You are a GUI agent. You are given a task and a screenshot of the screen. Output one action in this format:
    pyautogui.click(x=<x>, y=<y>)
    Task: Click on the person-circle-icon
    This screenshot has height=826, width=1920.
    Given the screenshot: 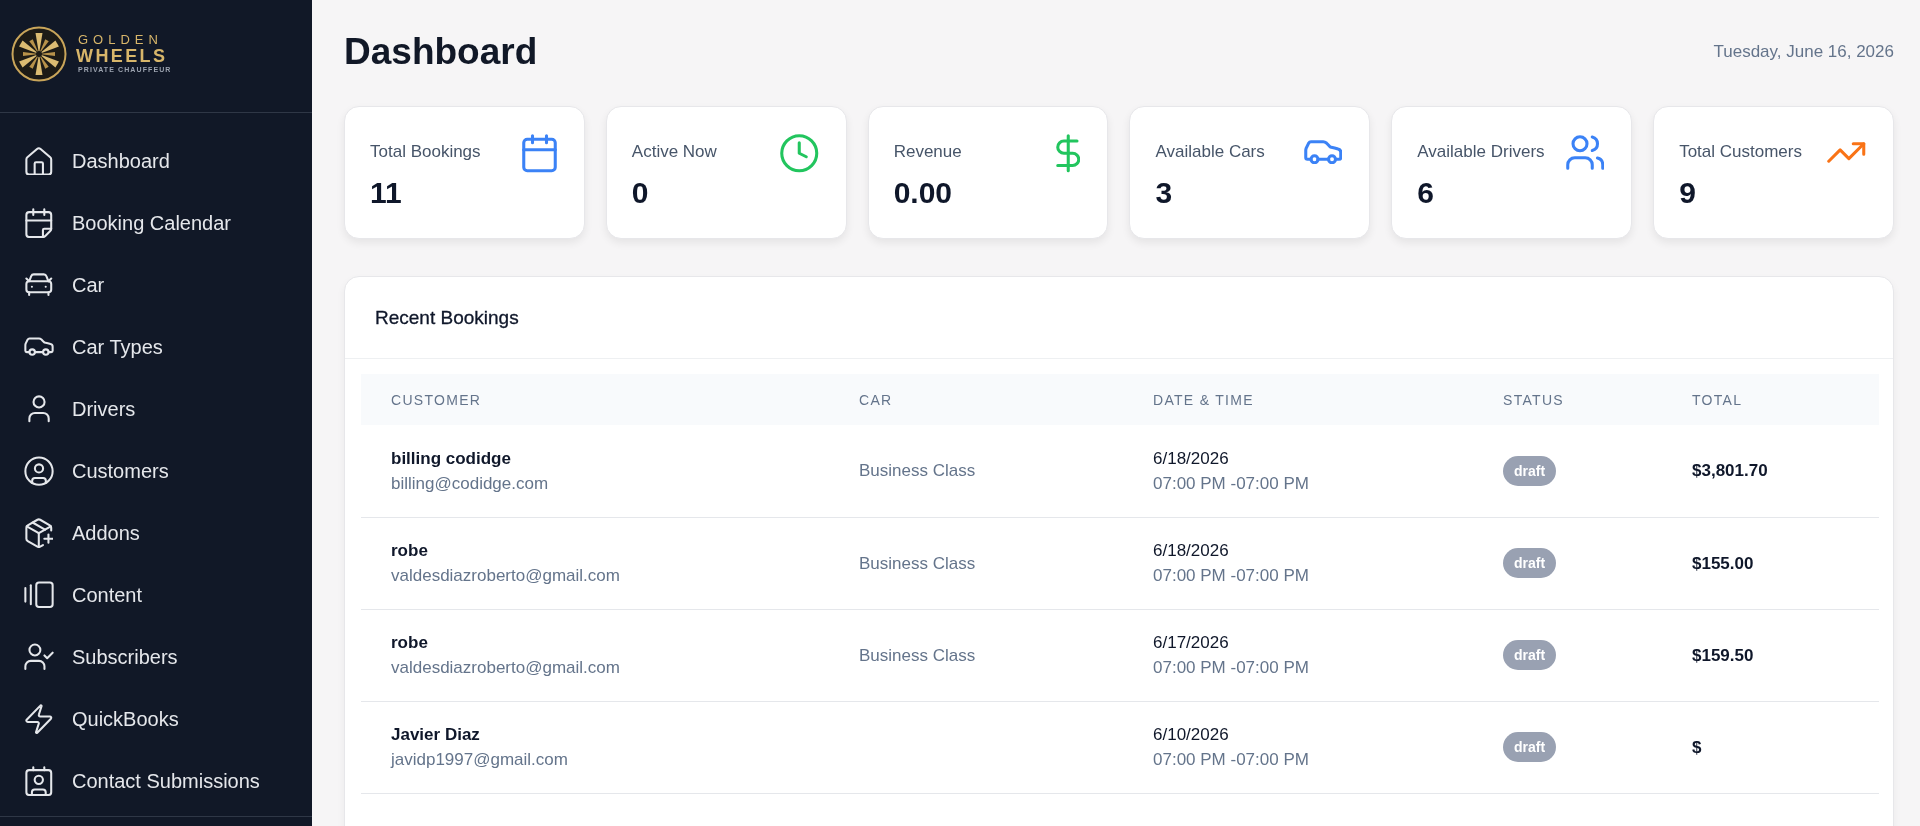 What is the action you would take?
    pyautogui.click(x=39, y=471)
    